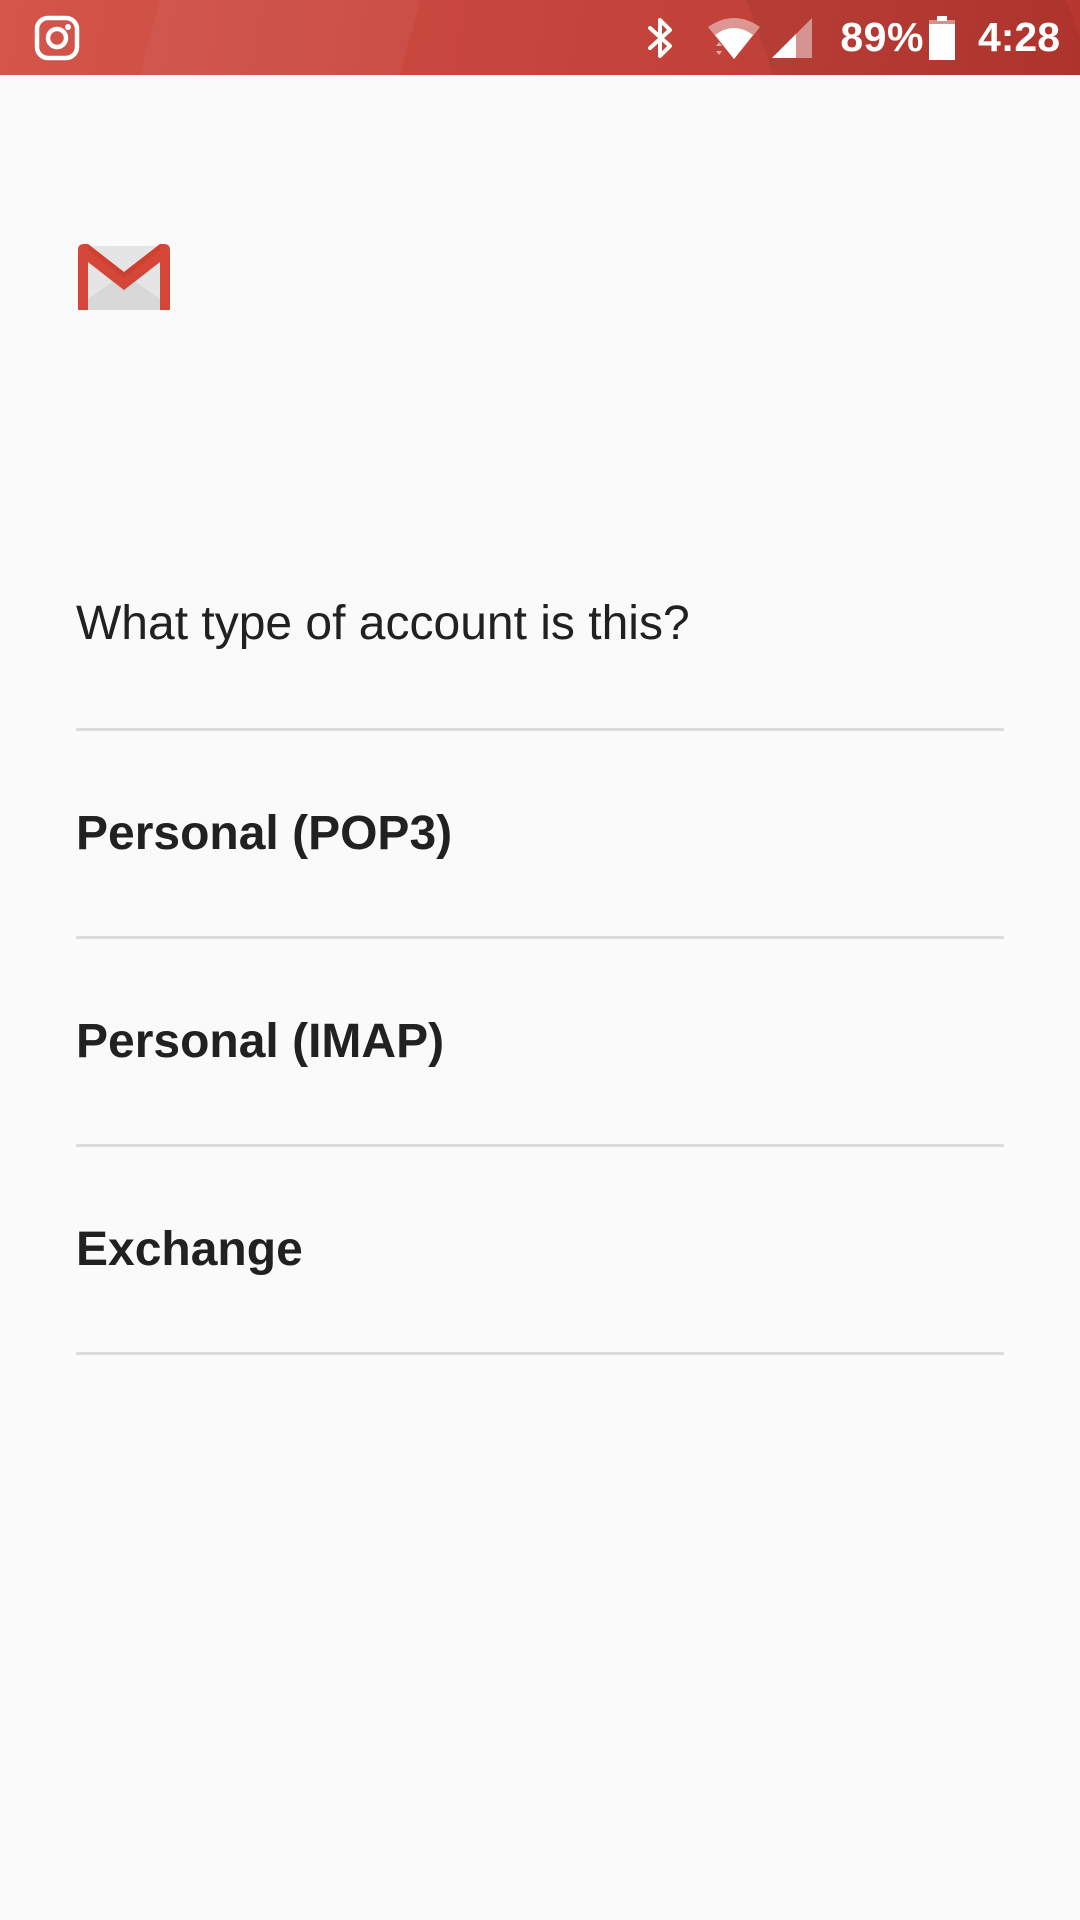 The width and height of the screenshot is (1080, 1920). I want to click on cell-signal-icon, so click(792, 38).